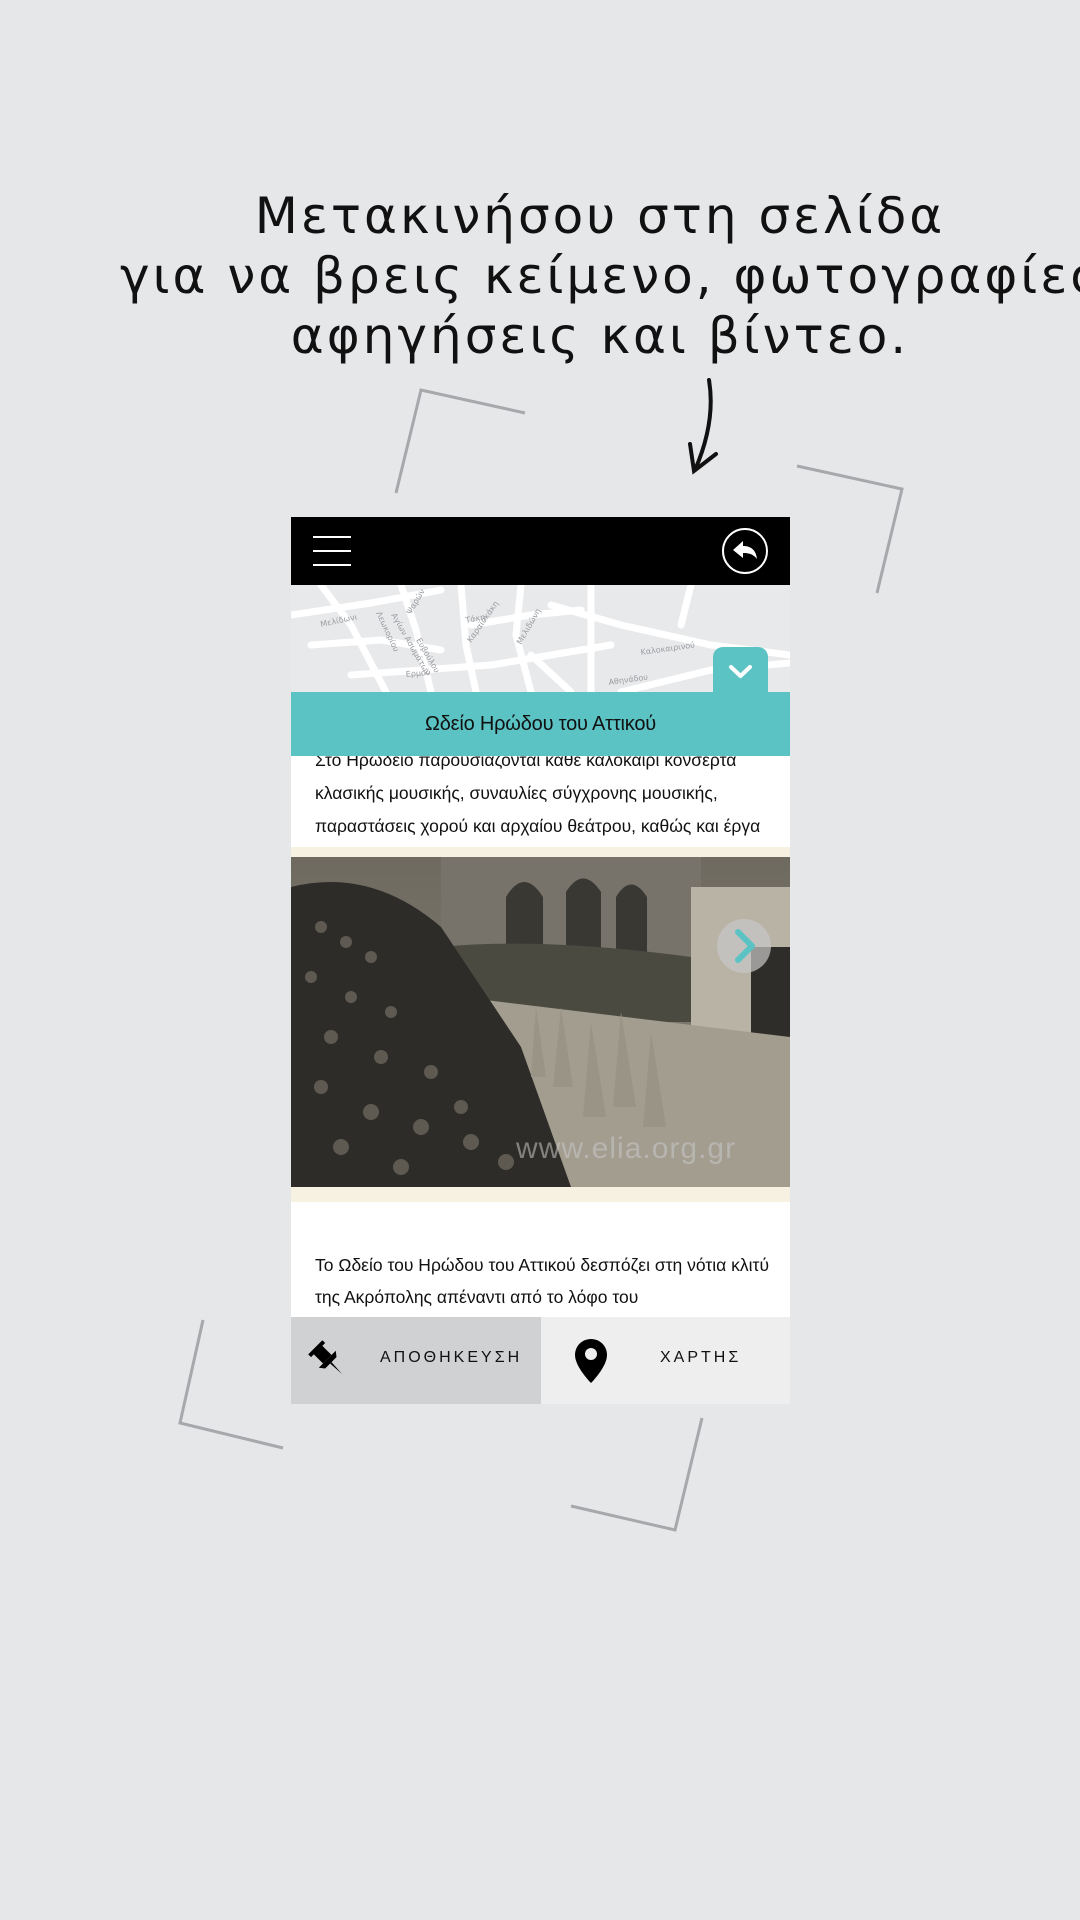 This screenshot has height=1920, width=1080. Describe the element at coordinates (850, 529) in the screenshot. I see `corner-bracket-top-right` at that location.